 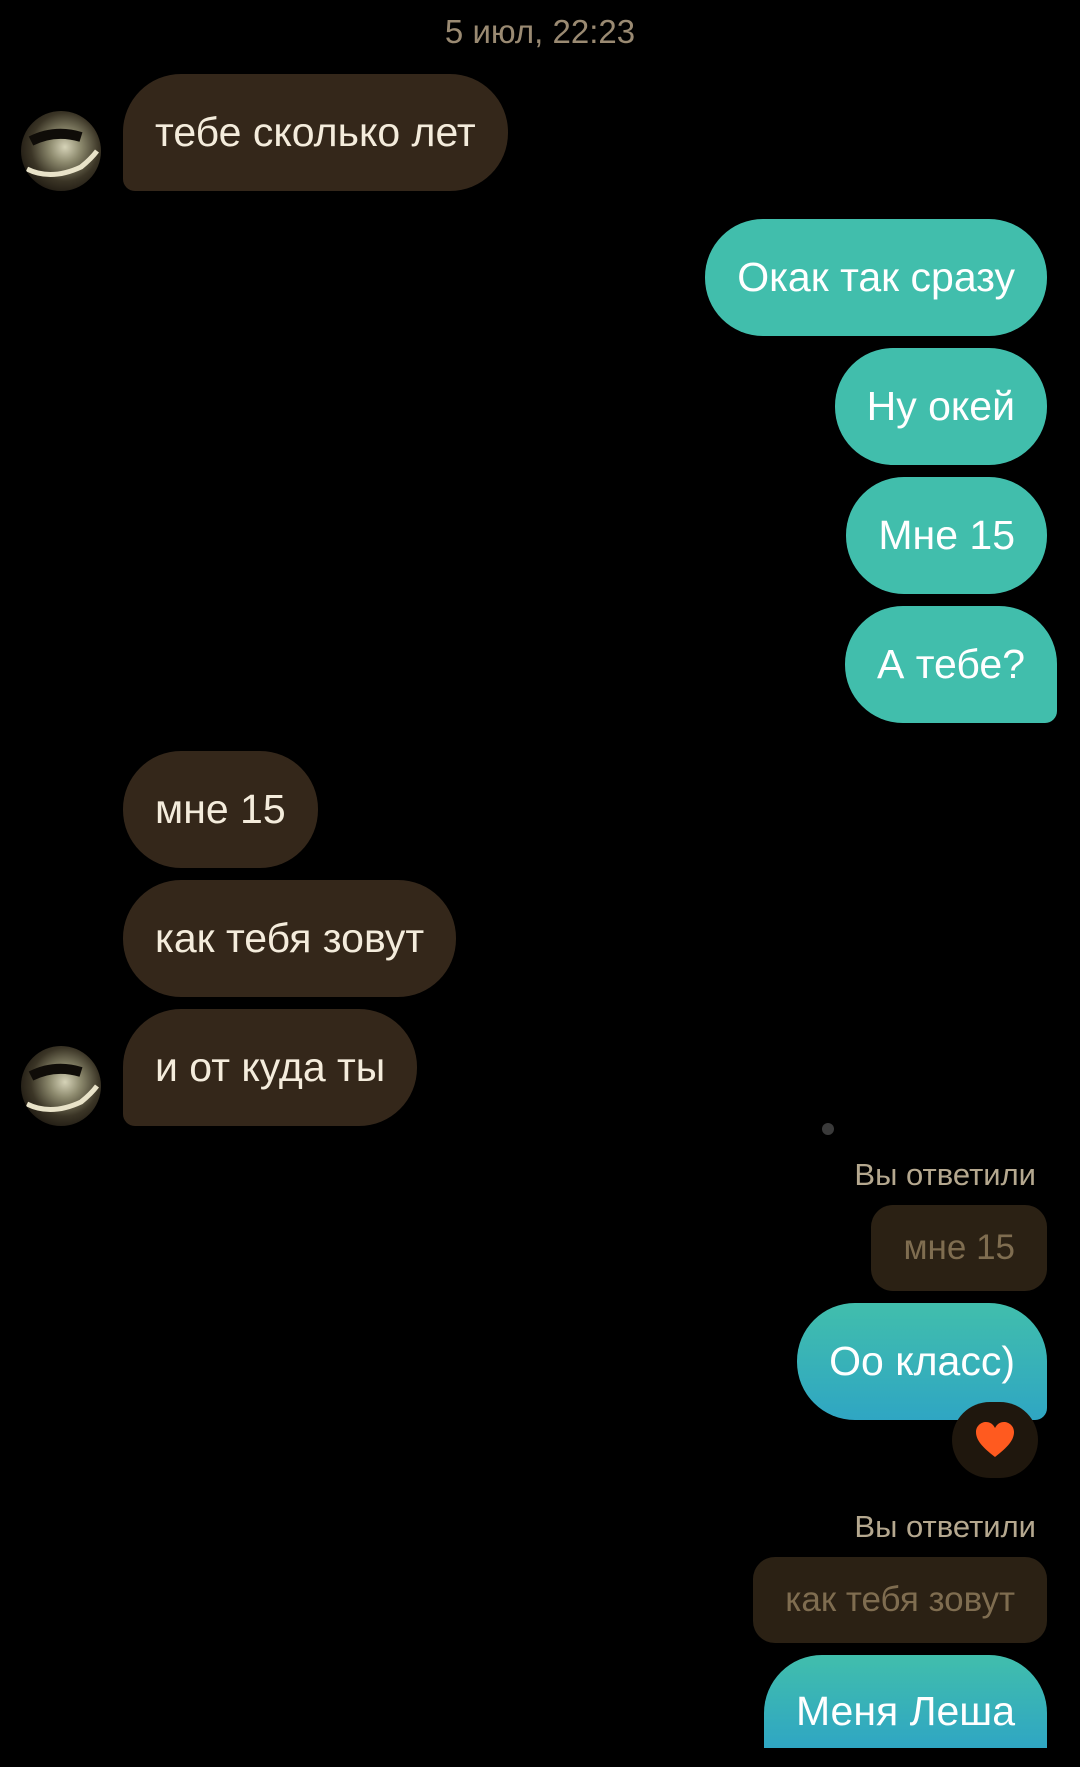 I want to click on message-incoming: тебе сколько лет, so click(x=315, y=132).